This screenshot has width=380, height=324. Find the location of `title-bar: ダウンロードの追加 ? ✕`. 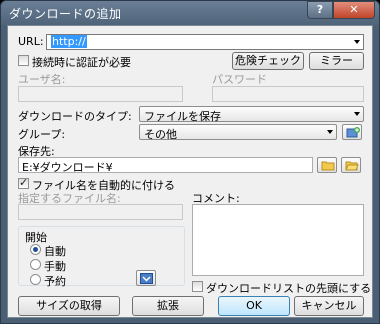

title-bar: ダウンロードの追加 ? ✕ is located at coordinates (190, 13).